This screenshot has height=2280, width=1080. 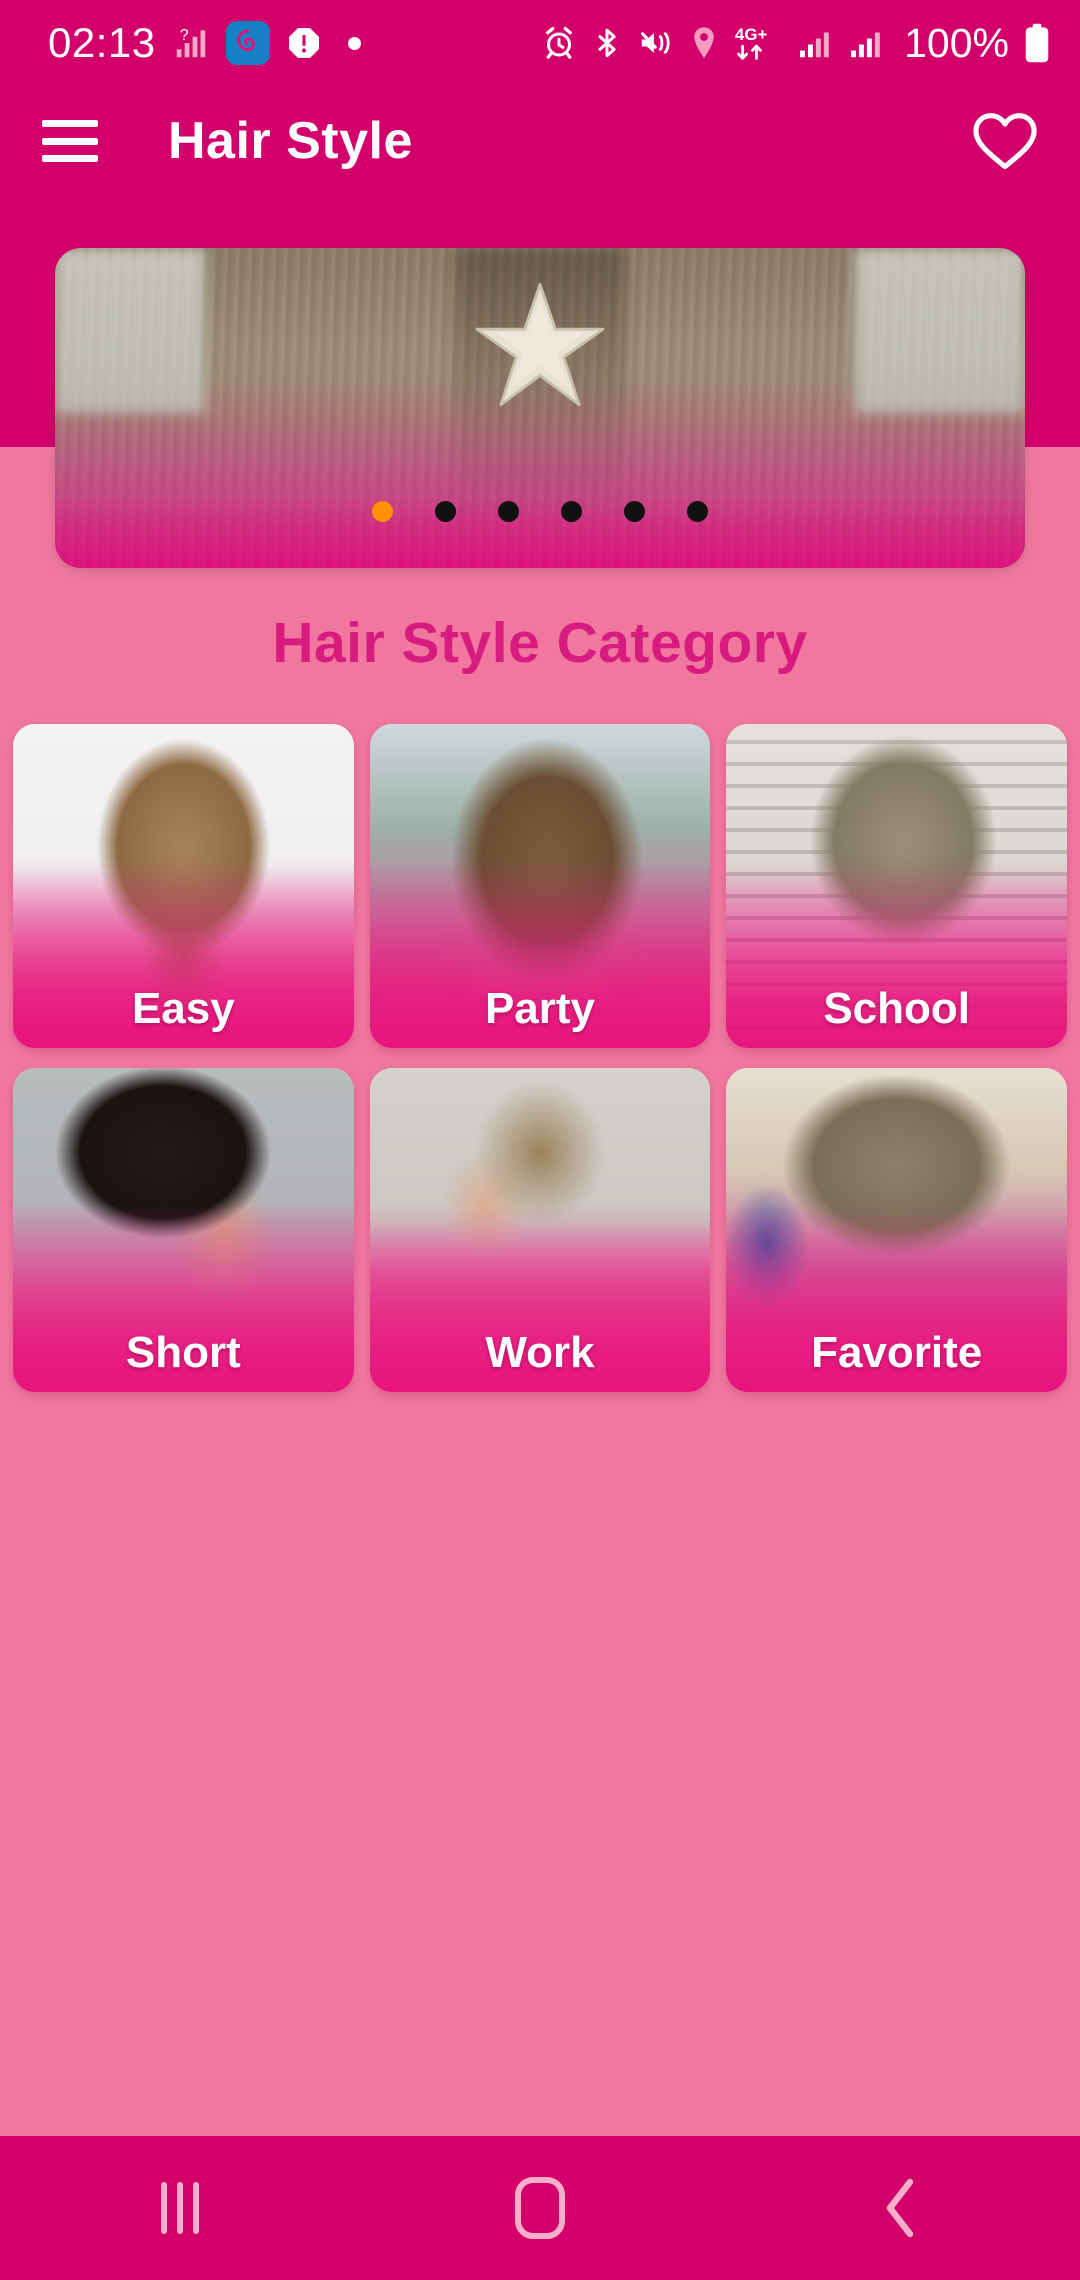 I want to click on status-time: 02:13, so click(x=102, y=42).